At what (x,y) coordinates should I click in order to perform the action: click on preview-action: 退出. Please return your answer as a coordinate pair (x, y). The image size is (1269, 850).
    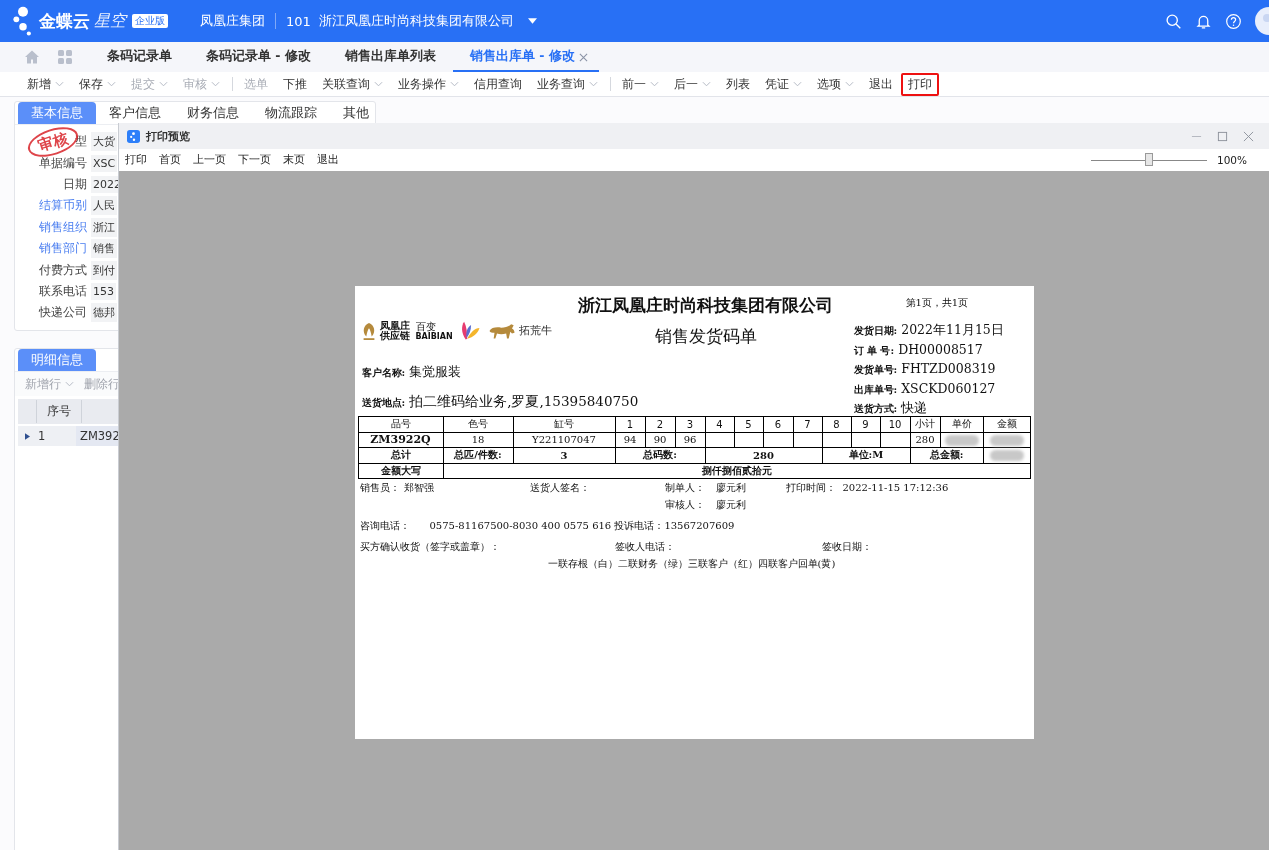
    Looking at the image, I should click on (328, 160).